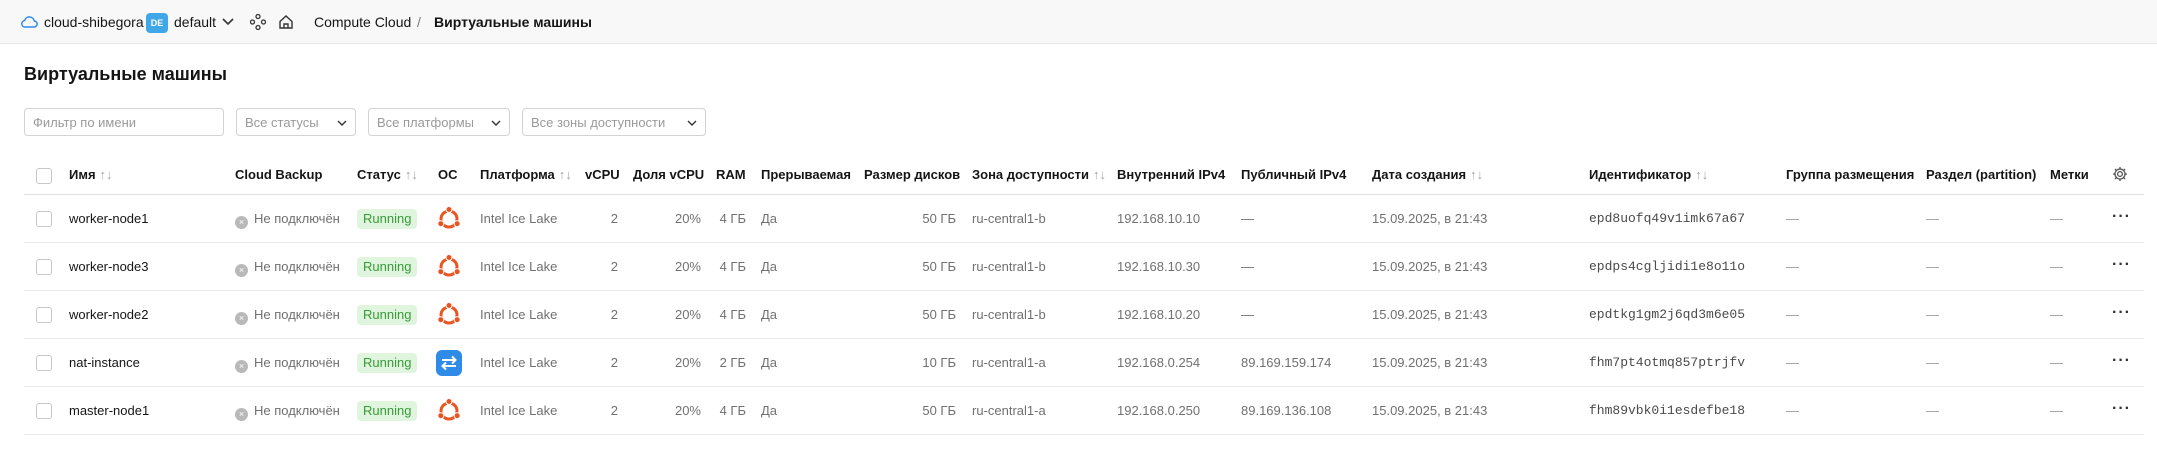  I want to click on breadcrumb-compute-cloud: Compute Cloud, so click(362, 22).